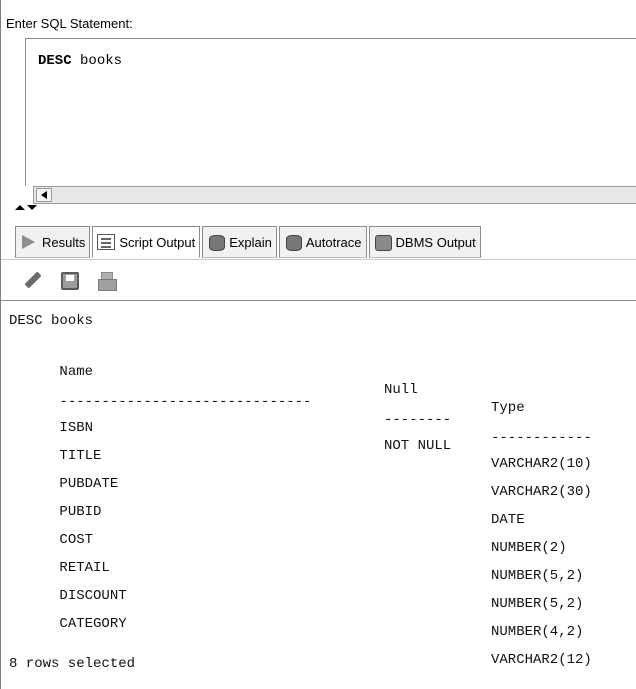 The width and height of the screenshot is (636, 689). Describe the element at coordinates (51, 321) in the screenshot. I see `output-command: DESC books` at that location.